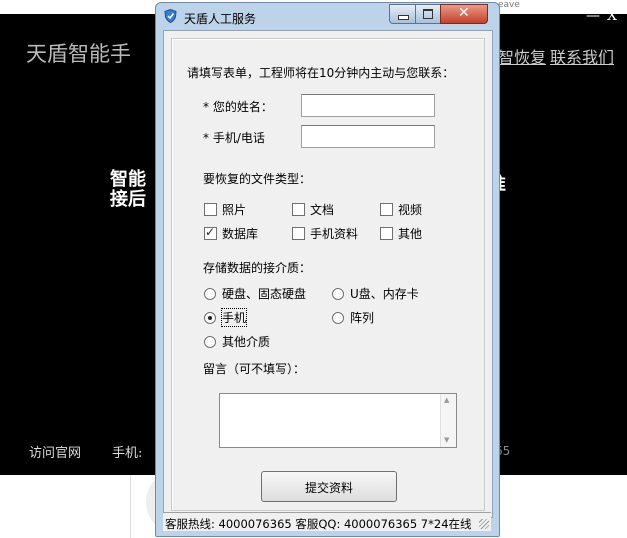 Image resolution: width=627 pixels, height=538 pixels. I want to click on status-bar: 客服热线: 4000076365 客服QQ: 4000076365 7*24在线, so click(327, 521).